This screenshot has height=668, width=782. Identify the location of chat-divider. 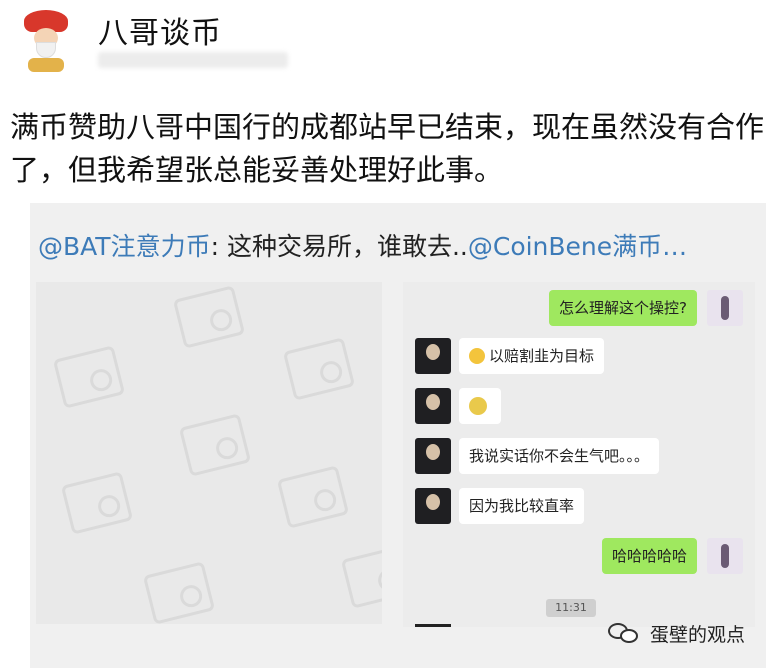
(433, 625).